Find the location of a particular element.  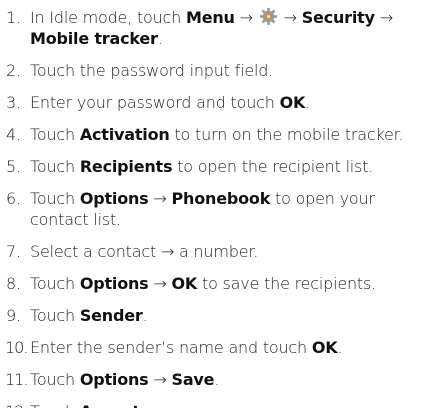

step-number: 5. is located at coordinates (13, 166).